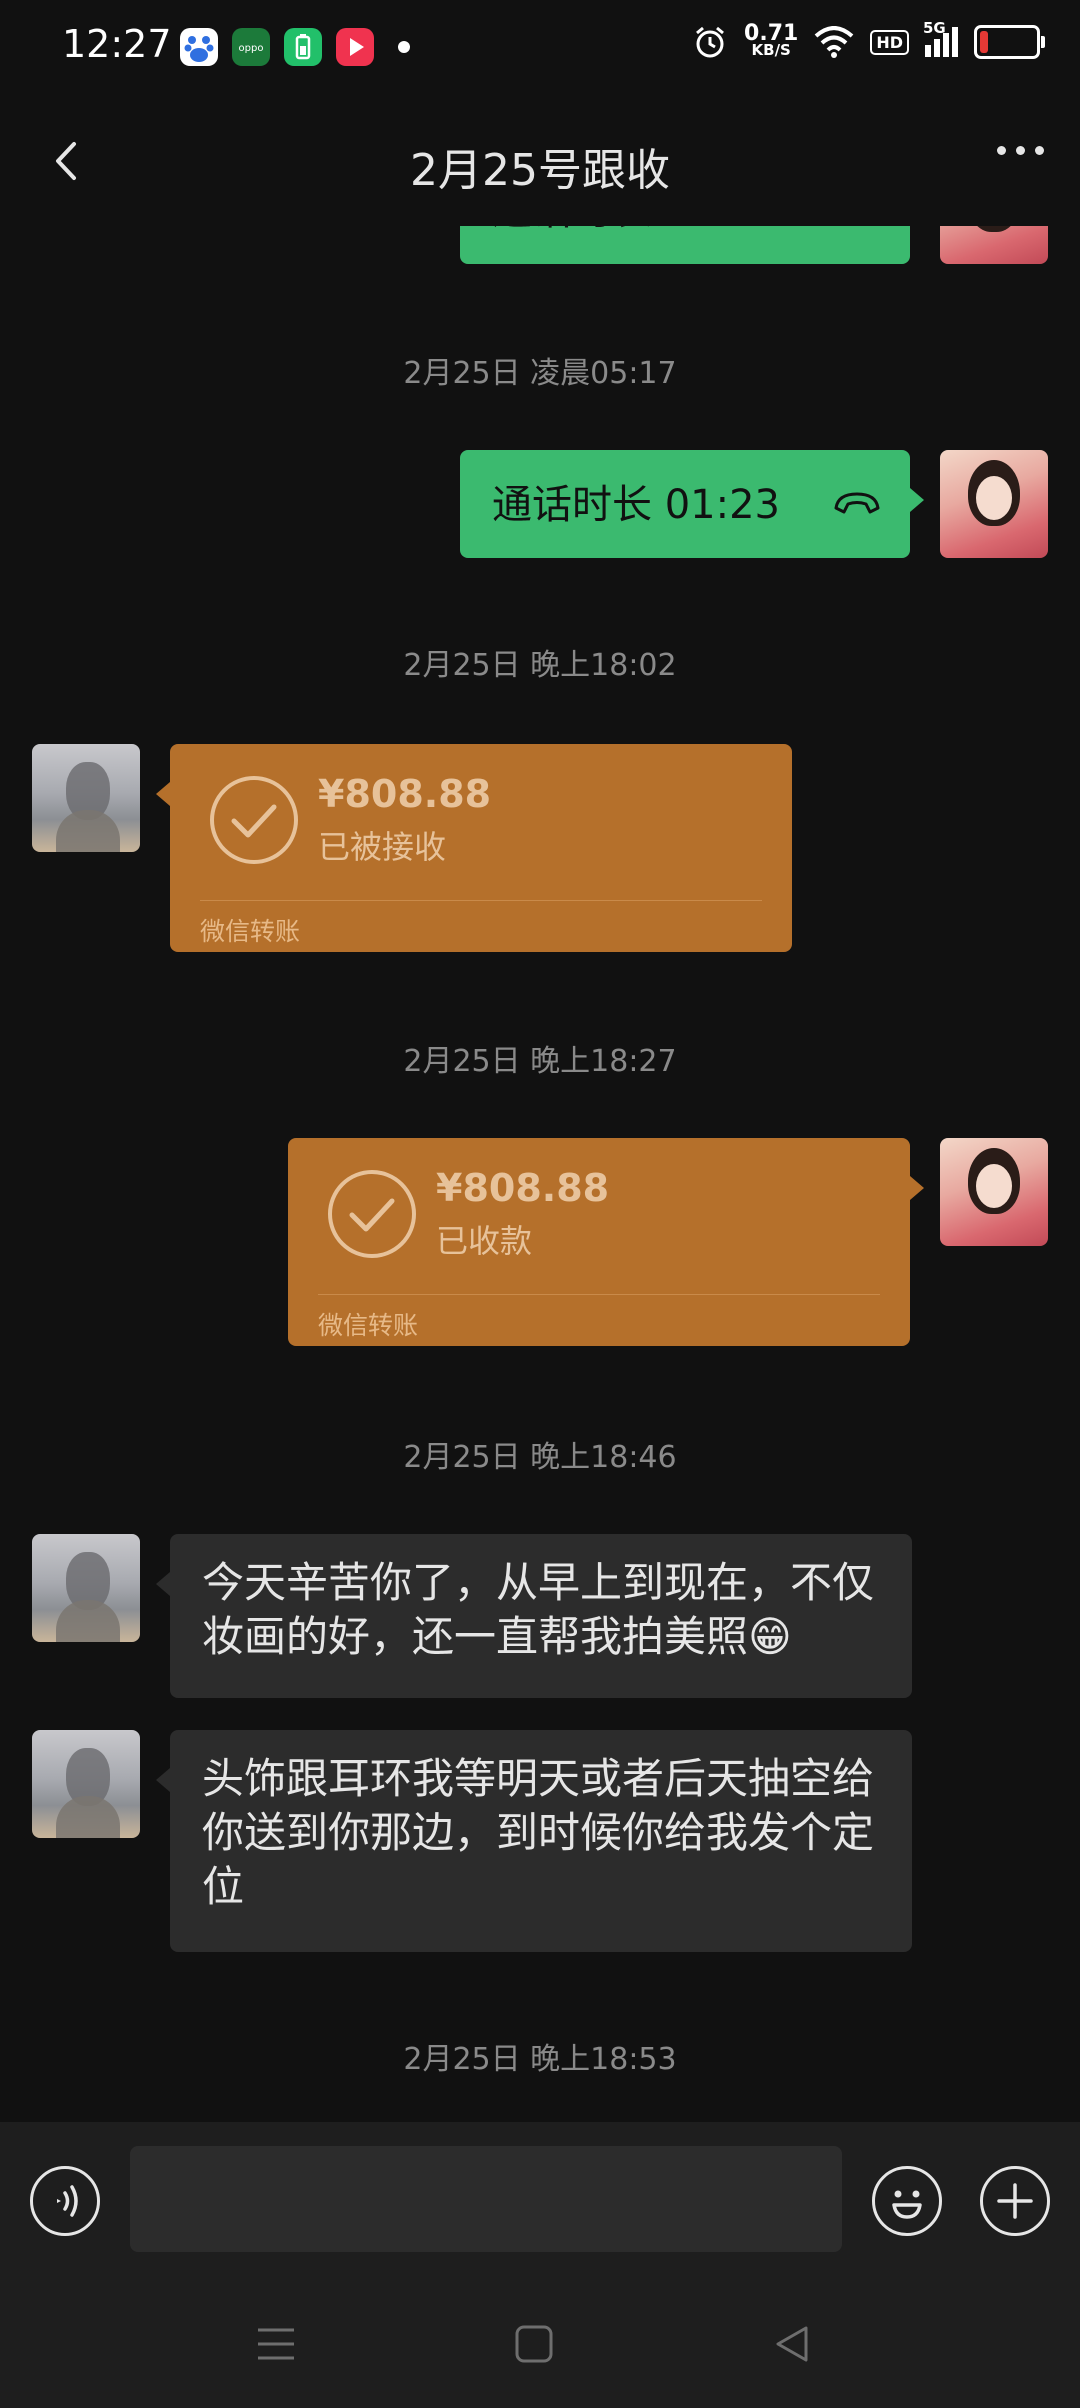  I want to click on transfer-status: 已收款, so click(484, 1241).